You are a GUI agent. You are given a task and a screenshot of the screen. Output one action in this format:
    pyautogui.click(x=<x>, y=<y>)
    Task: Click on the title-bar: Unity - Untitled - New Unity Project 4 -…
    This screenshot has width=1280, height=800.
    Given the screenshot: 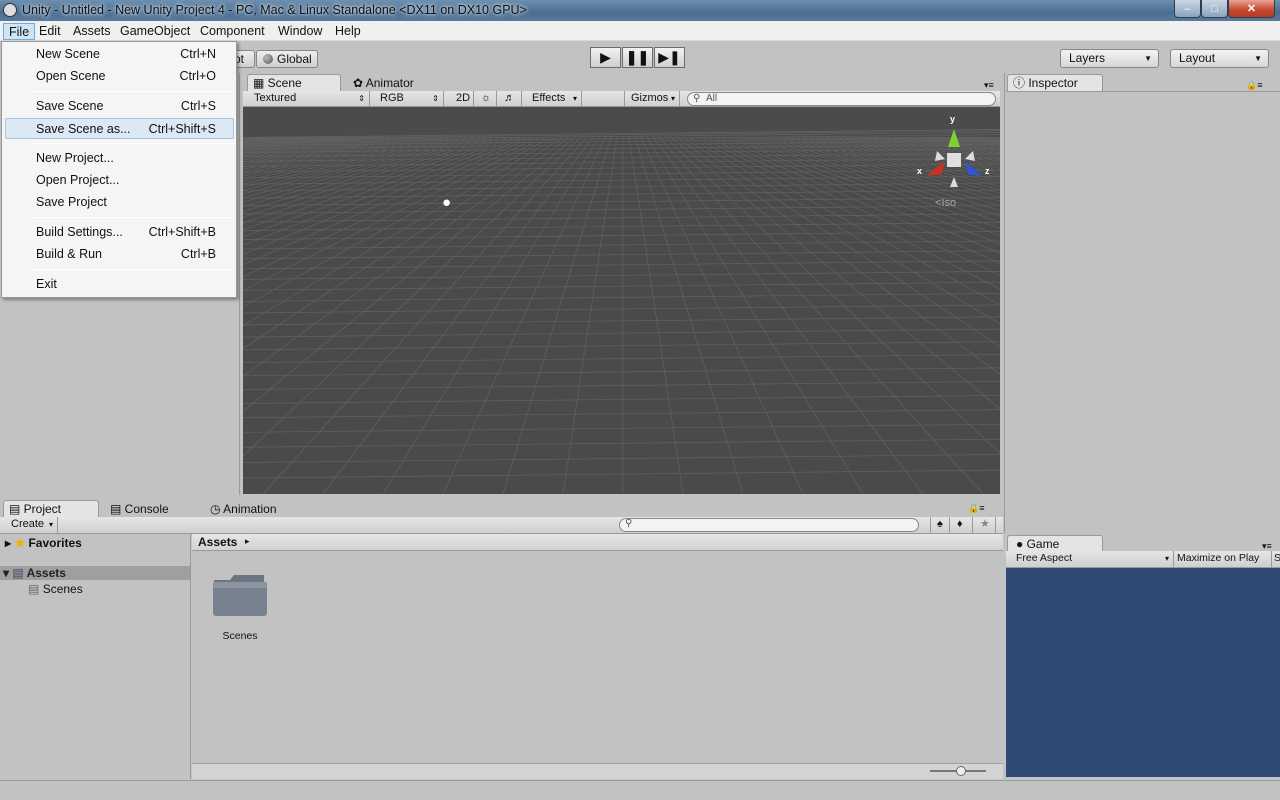 What is the action you would take?
    pyautogui.click(x=640, y=10)
    